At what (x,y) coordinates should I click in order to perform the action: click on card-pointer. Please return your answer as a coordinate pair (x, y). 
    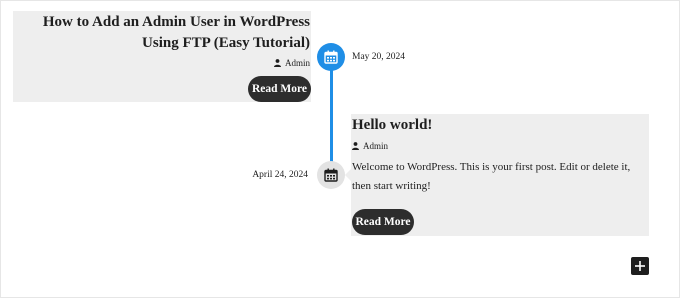
    Looking at the image, I should click on (348, 175).